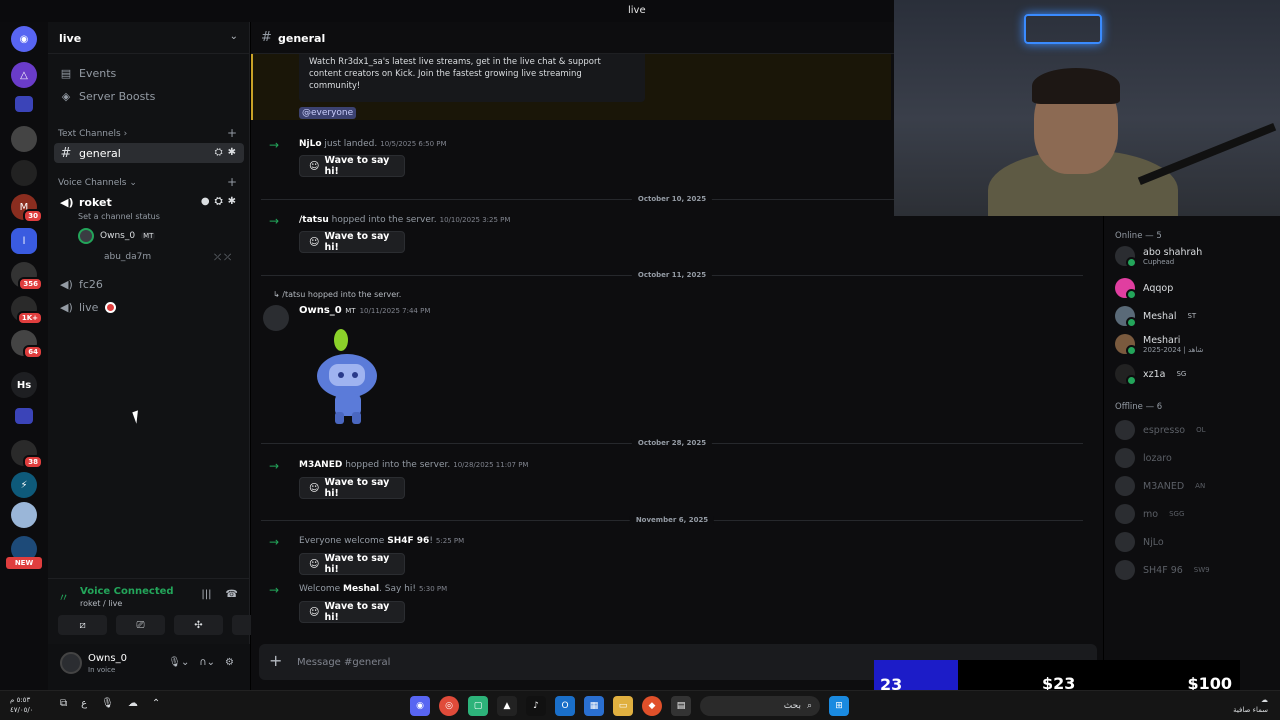 This screenshot has width=1280, height=720. I want to click on app-icon-green: ▢, so click(478, 706).